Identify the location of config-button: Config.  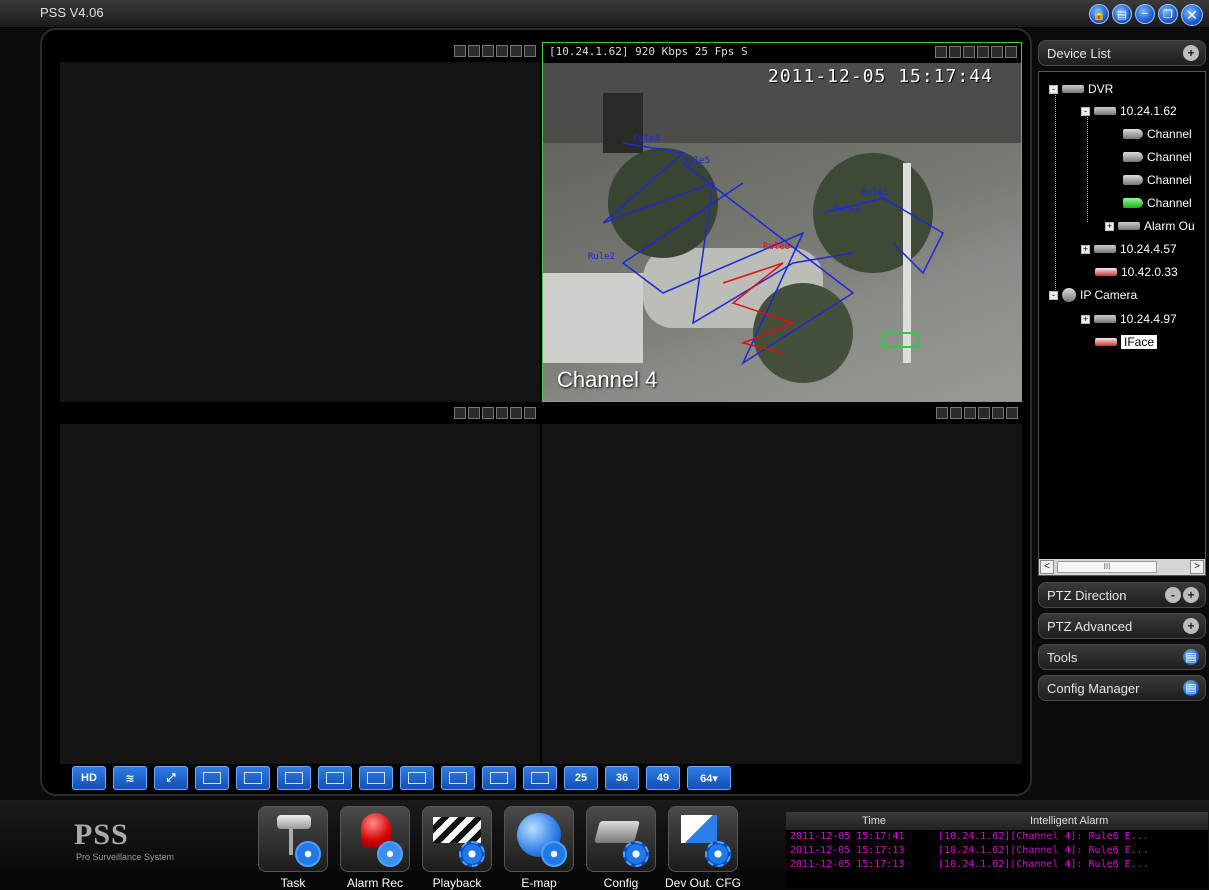
(621, 848).